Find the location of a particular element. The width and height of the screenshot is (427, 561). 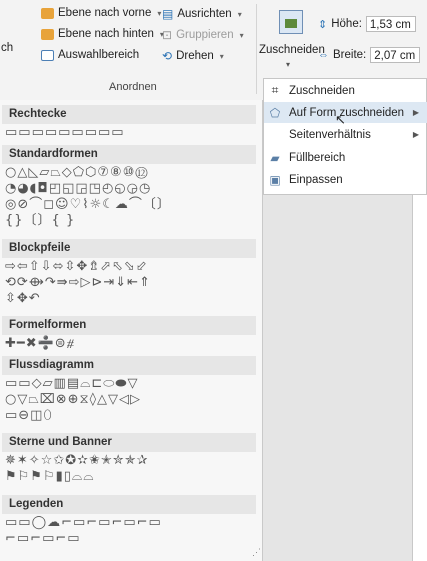

document-page-edge is located at coordinates (419, 378).